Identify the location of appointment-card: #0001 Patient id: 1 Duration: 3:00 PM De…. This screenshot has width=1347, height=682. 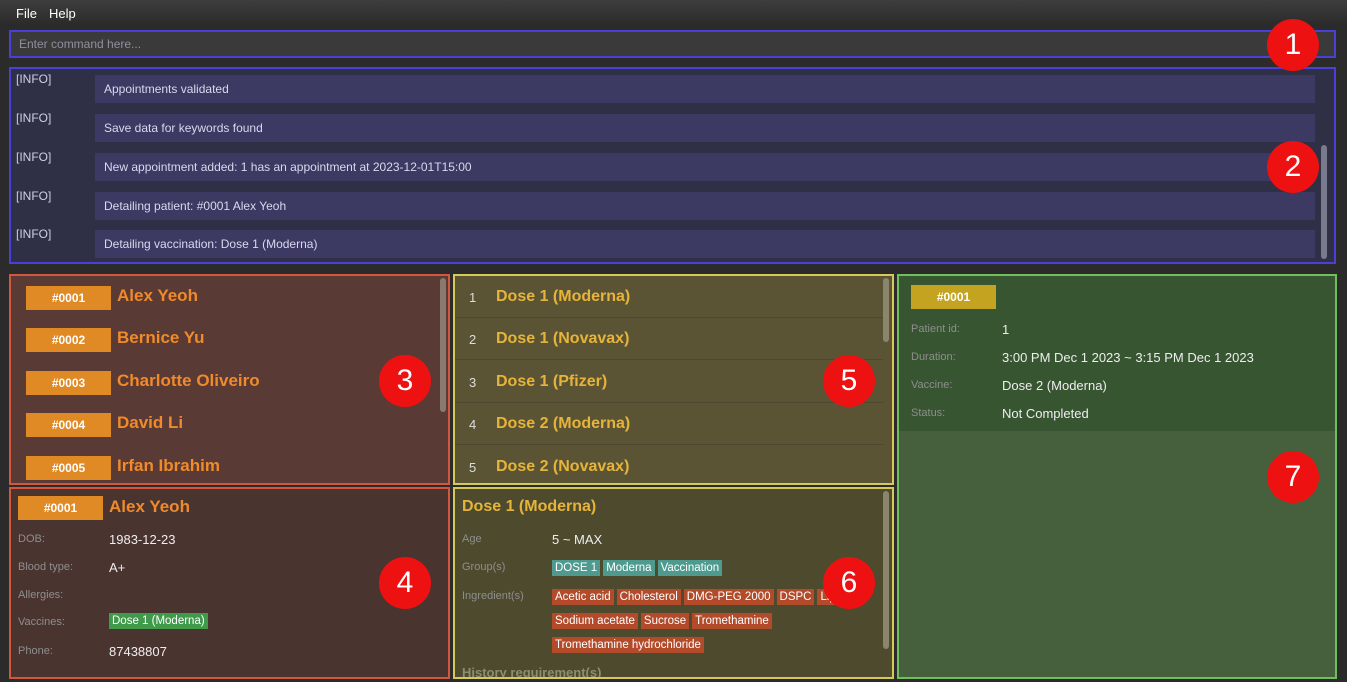
(1117, 353).